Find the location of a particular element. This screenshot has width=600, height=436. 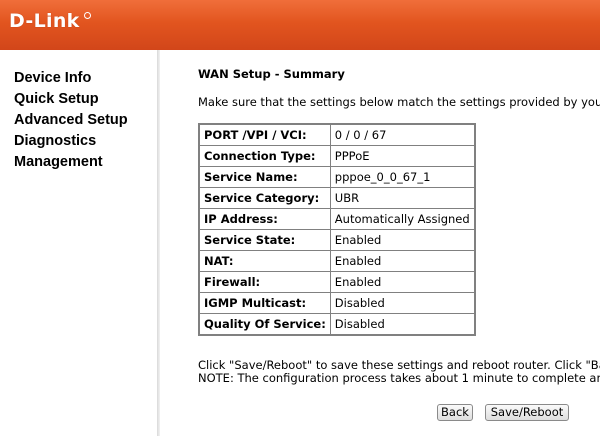

table-row: NAT: Enabled is located at coordinates (337, 261).